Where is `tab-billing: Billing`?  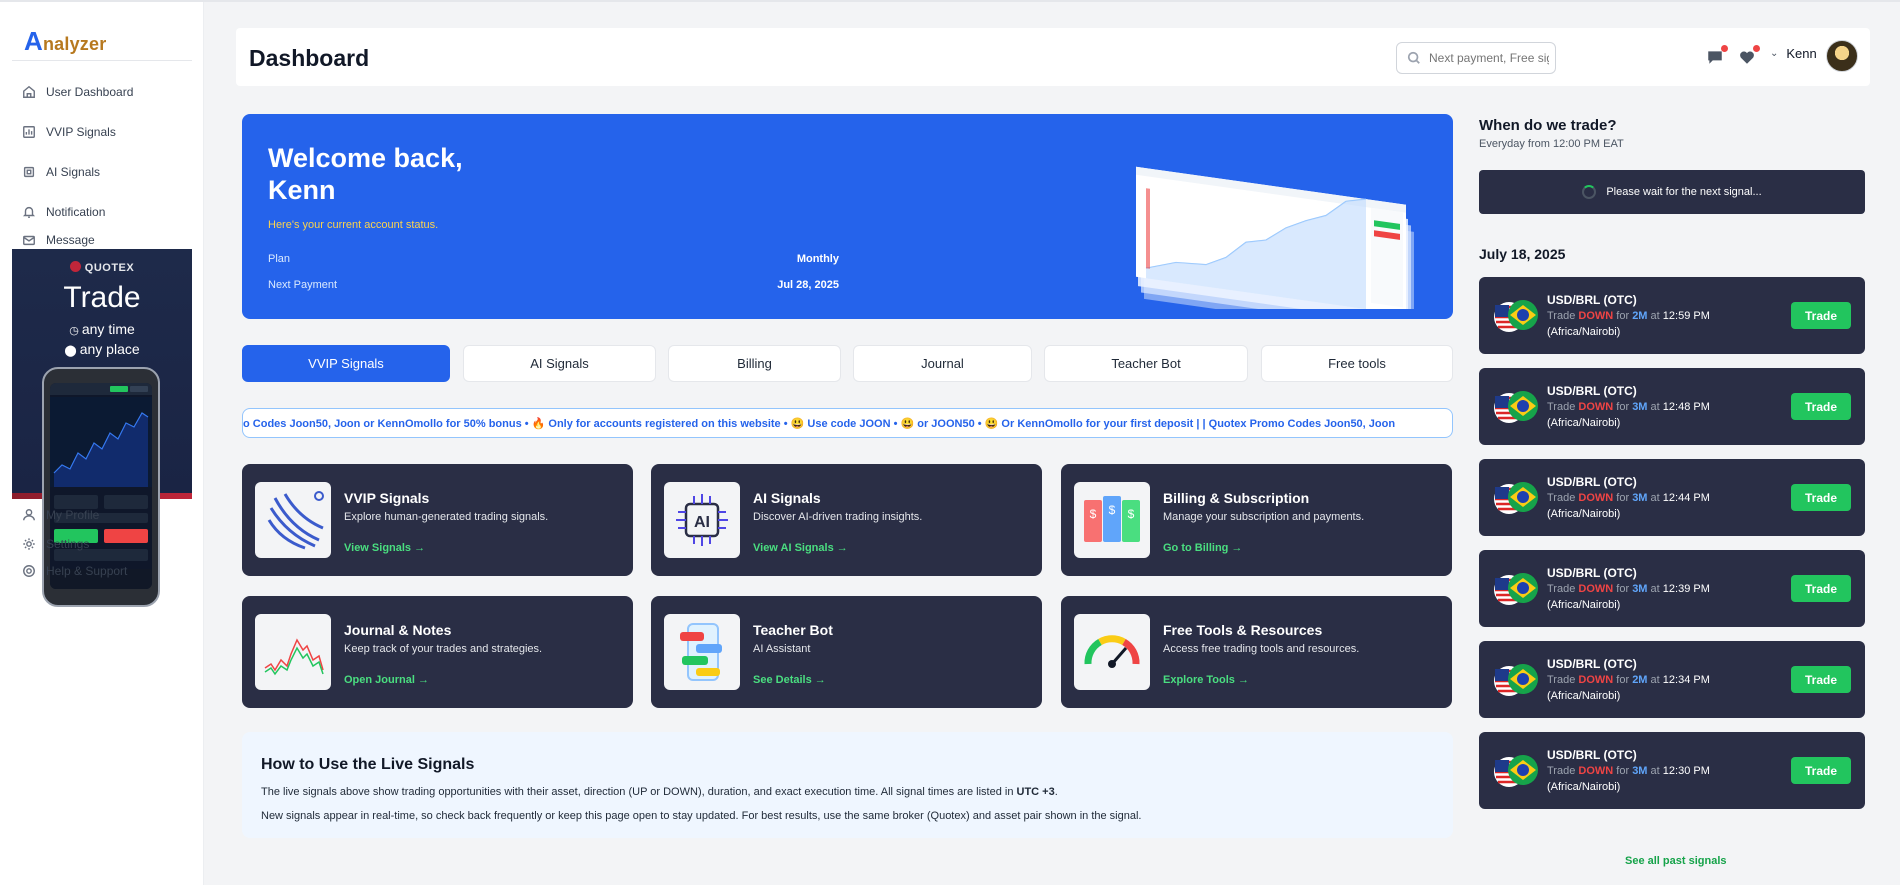 tab-billing: Billing is located at coordinates (754, 363).